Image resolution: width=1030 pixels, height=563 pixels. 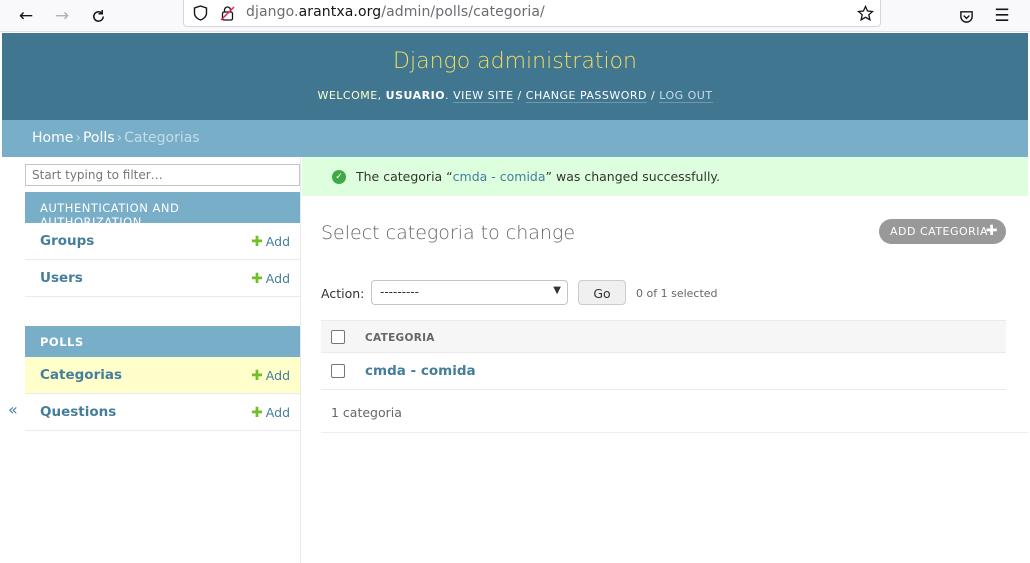 I want to click on add-categoria-button: ADD CATEGORIA ✚, so click(x=942, y=231).